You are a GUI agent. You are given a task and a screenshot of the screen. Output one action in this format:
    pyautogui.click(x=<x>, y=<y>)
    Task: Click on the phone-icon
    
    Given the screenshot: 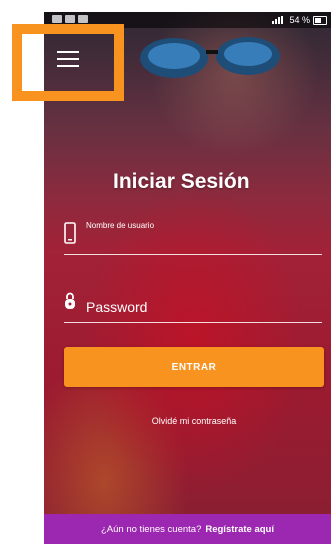 What is the action you would take?
    pyautogui.click(x=70, y=233)
    